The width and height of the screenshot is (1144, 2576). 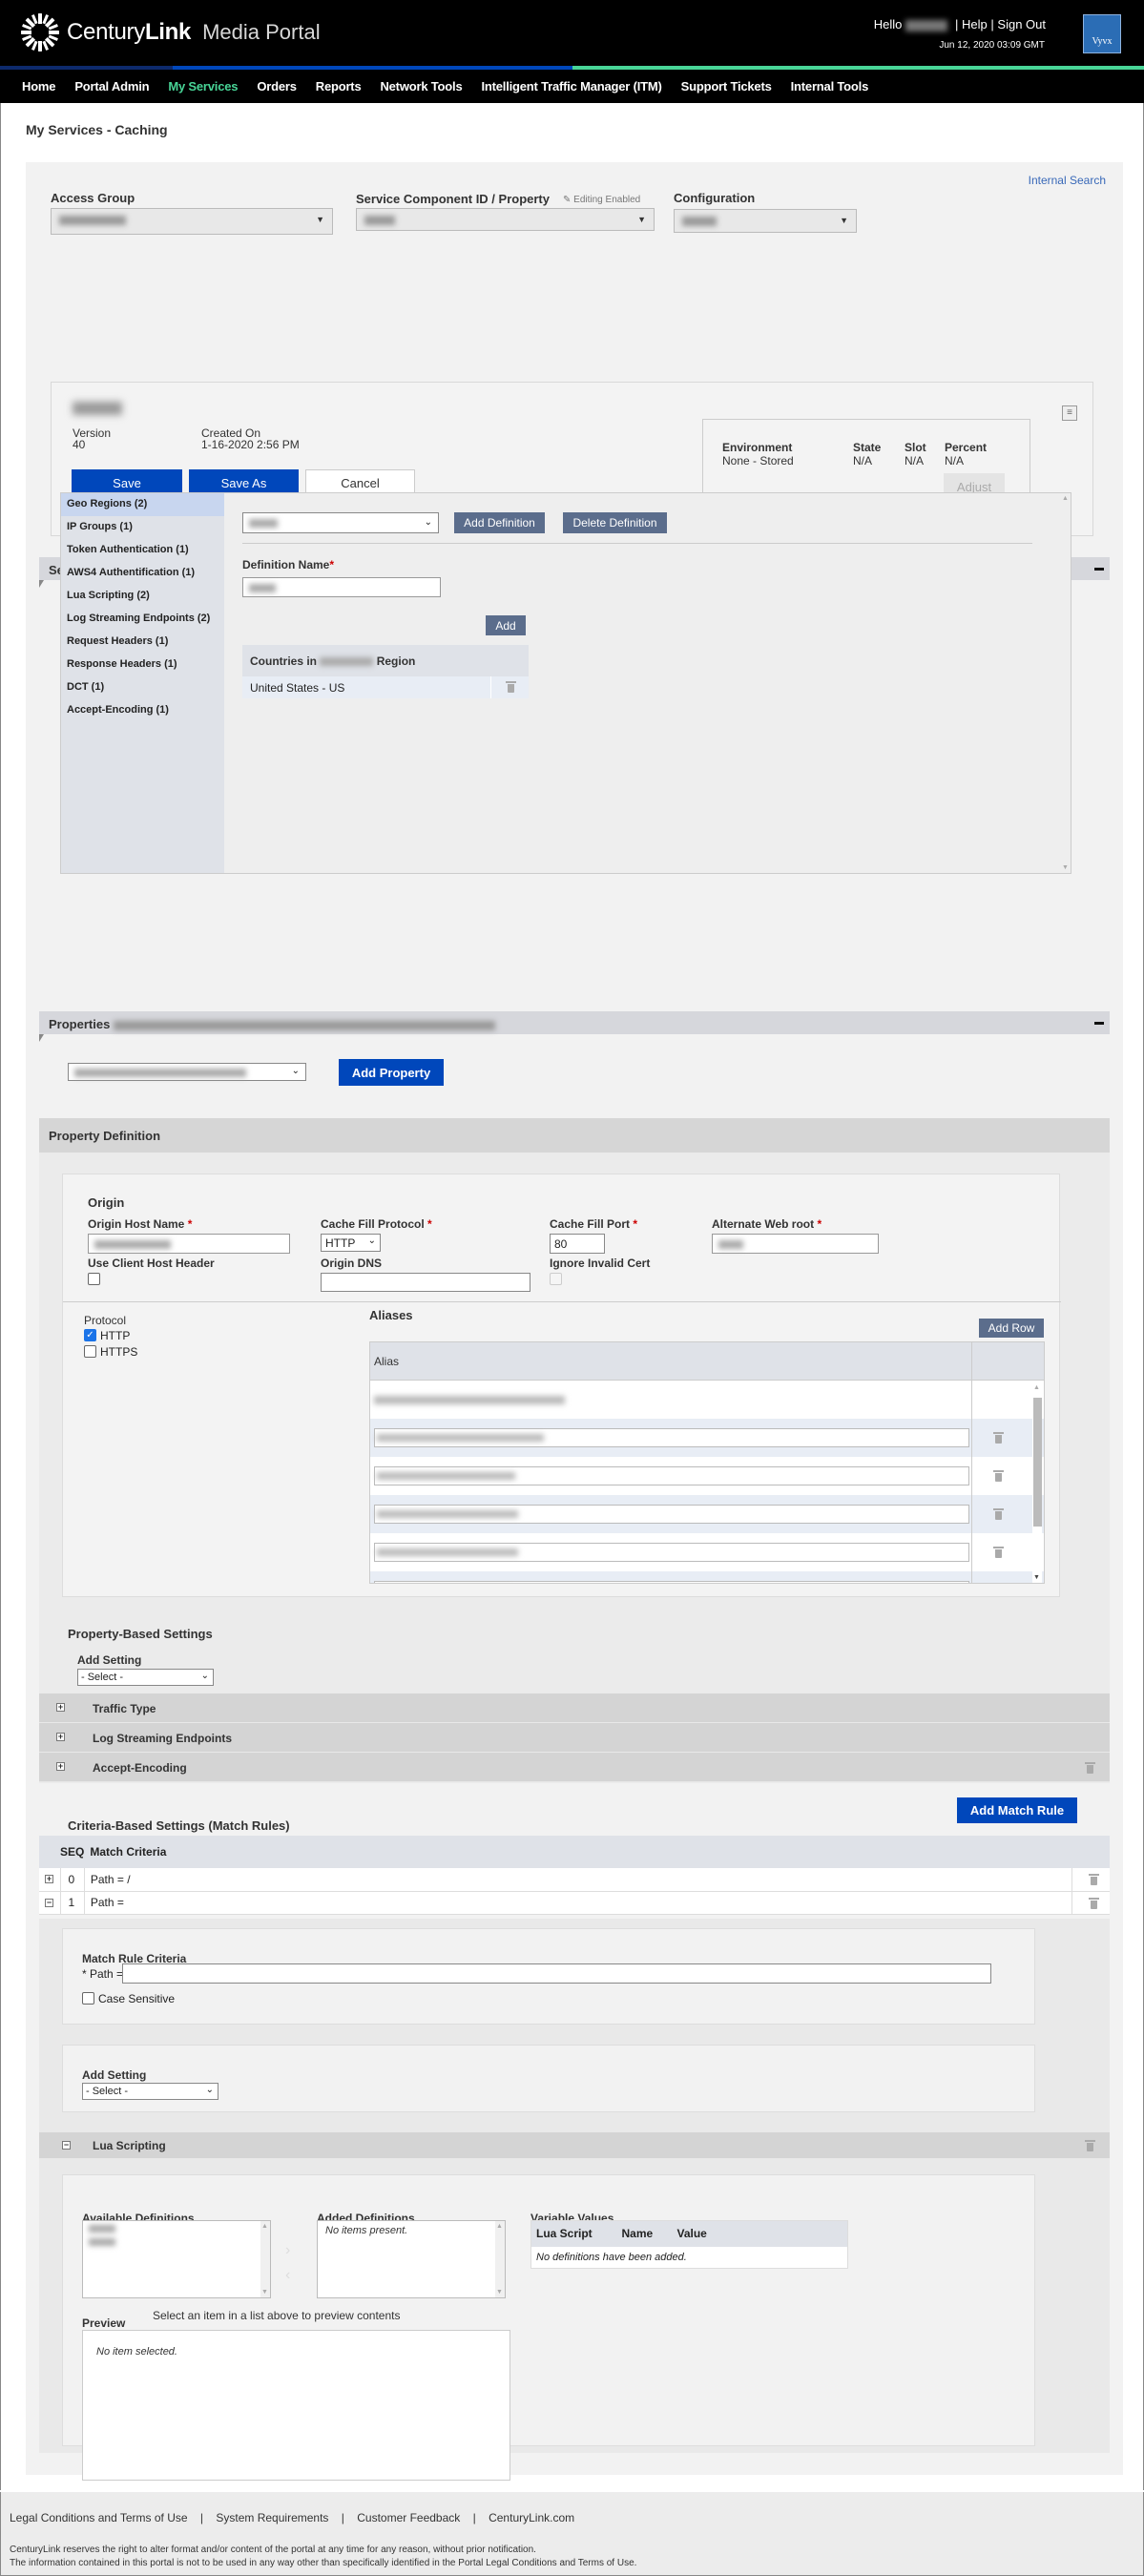 I want to click on access-group-select: ▼, so click(x=192, y=221).